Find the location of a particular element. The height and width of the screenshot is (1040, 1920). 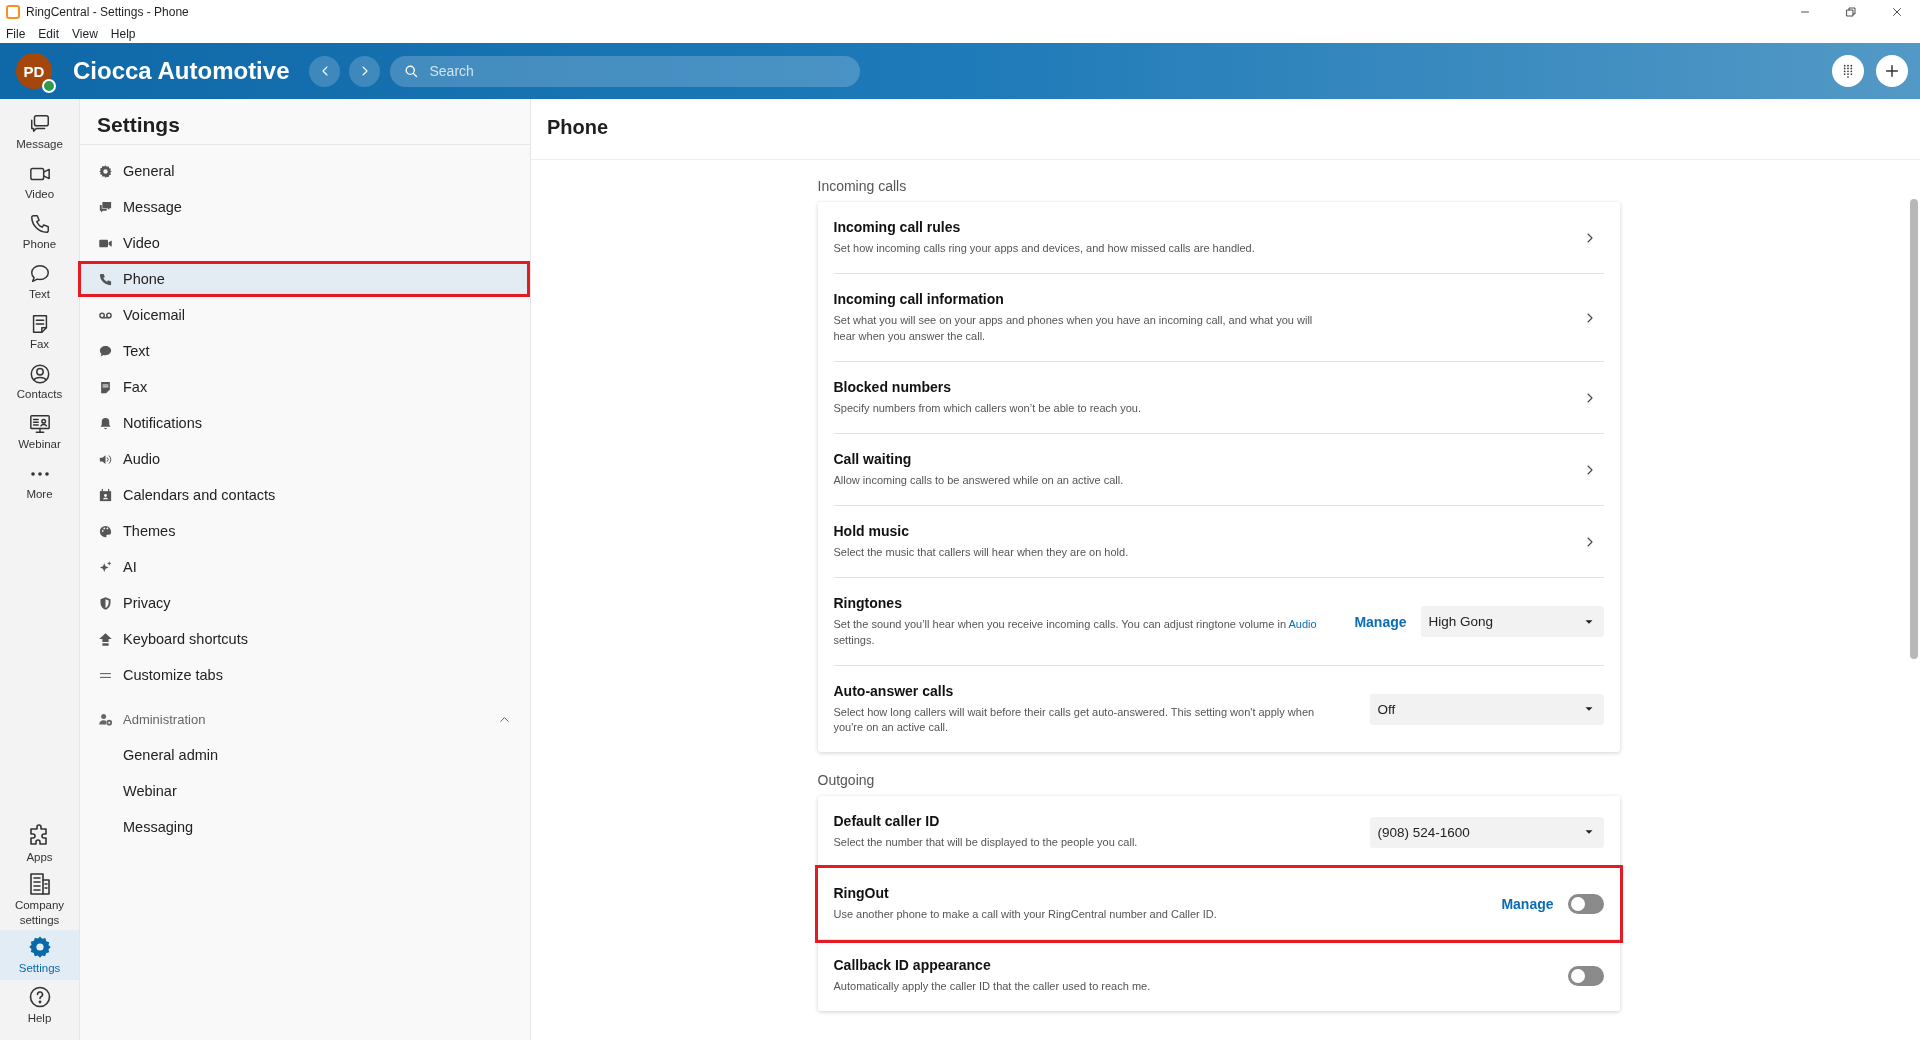

admin-person-gear-icon is located at coordinates (105, 719).